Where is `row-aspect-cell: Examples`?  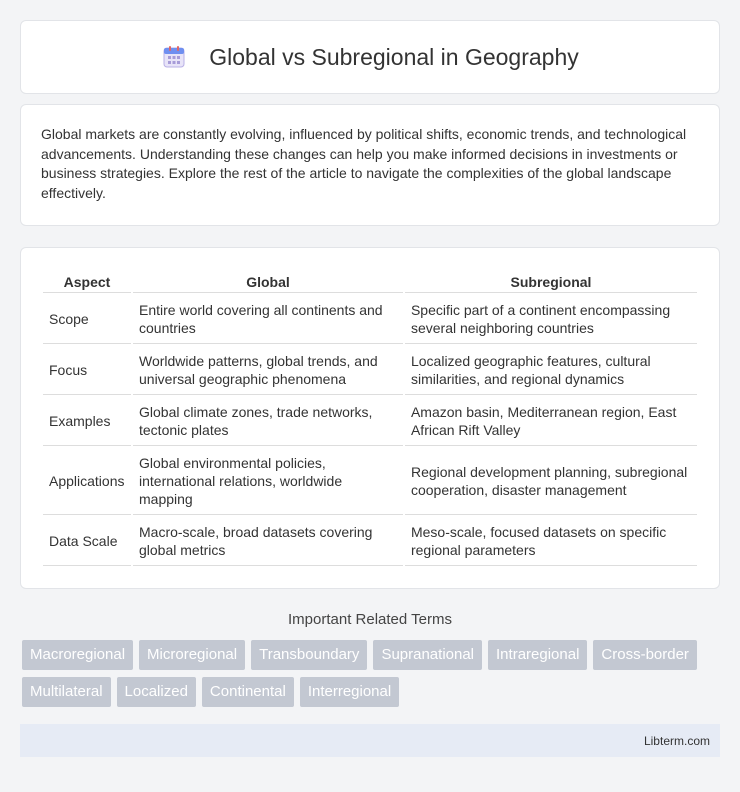
row-aspect-cell: Examples is located at coordinates (87, 421).